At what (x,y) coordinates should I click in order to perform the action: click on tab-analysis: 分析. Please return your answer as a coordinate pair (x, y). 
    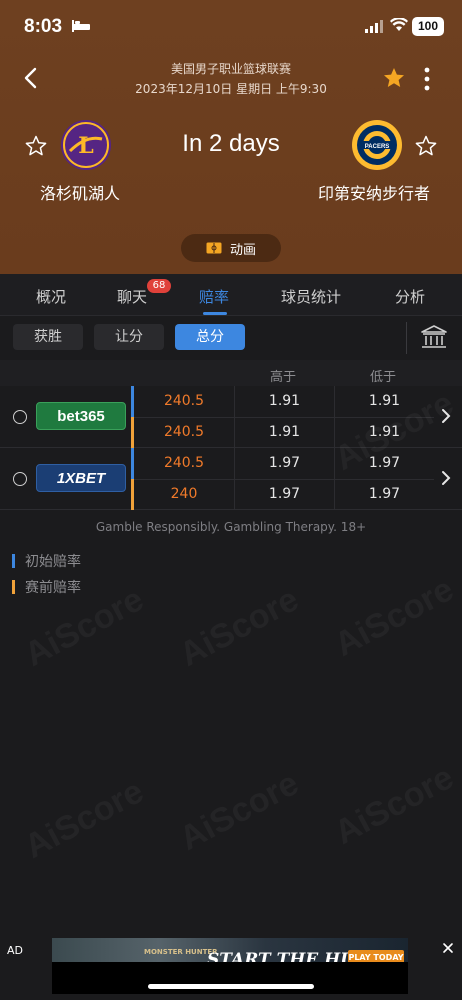
    Looking at the image, I should click on (410, 296).